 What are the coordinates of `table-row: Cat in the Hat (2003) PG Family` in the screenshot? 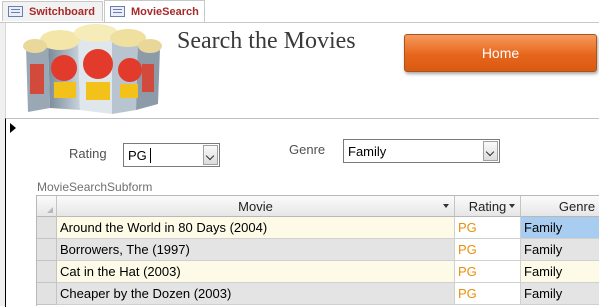 It's located at (318, 272).